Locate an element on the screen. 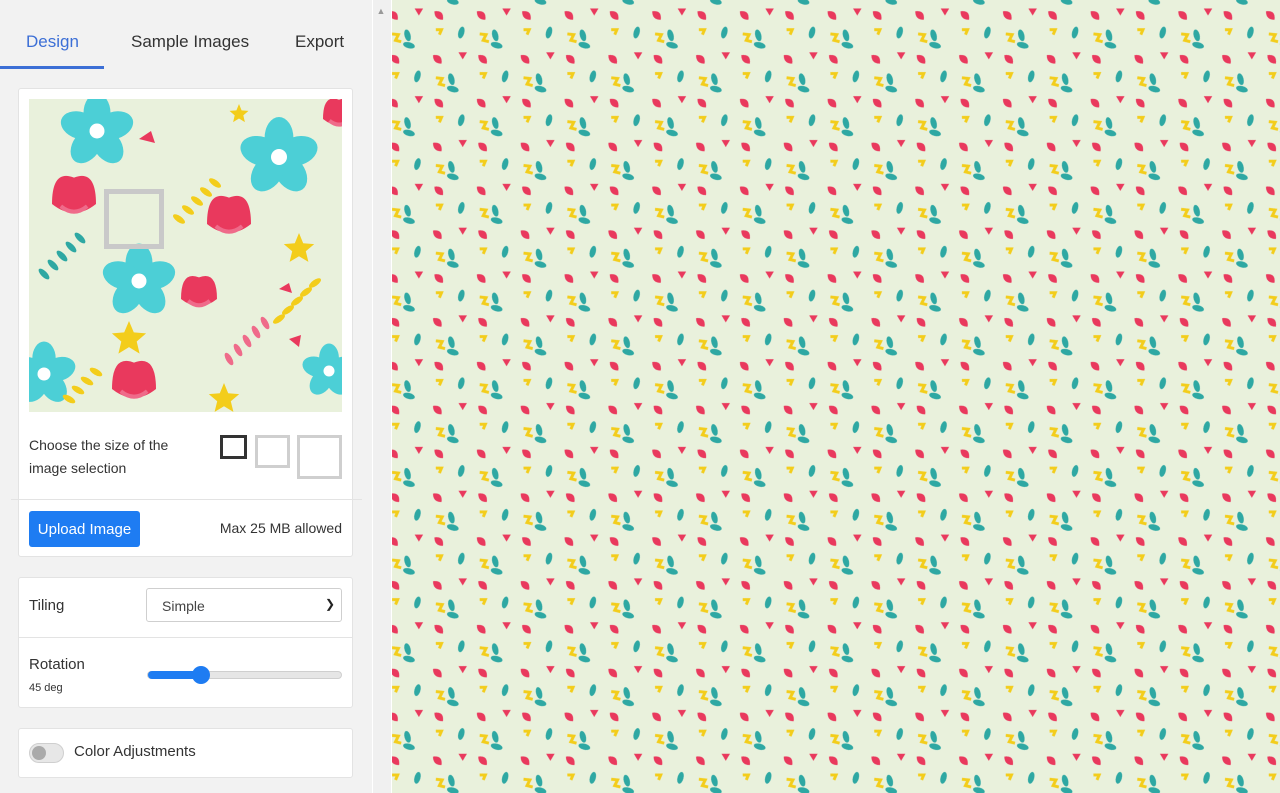  card-divider is located at coordinates (186, 499).